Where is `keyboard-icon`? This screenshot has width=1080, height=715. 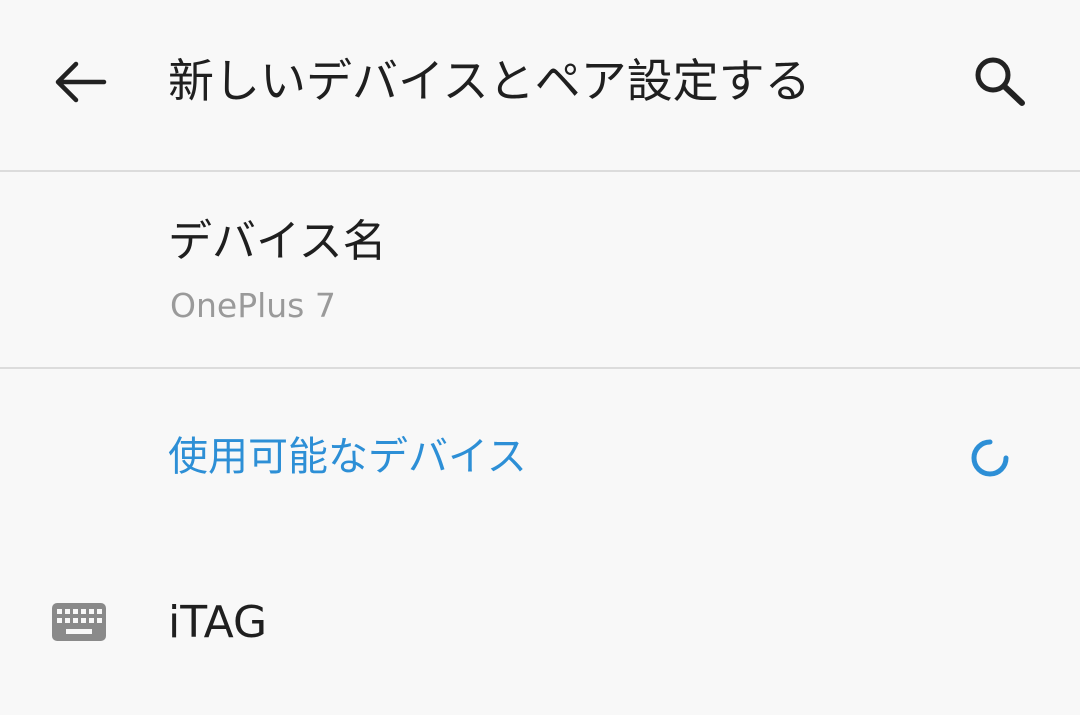
keyboard-icon is located at coordinates (79, 622).